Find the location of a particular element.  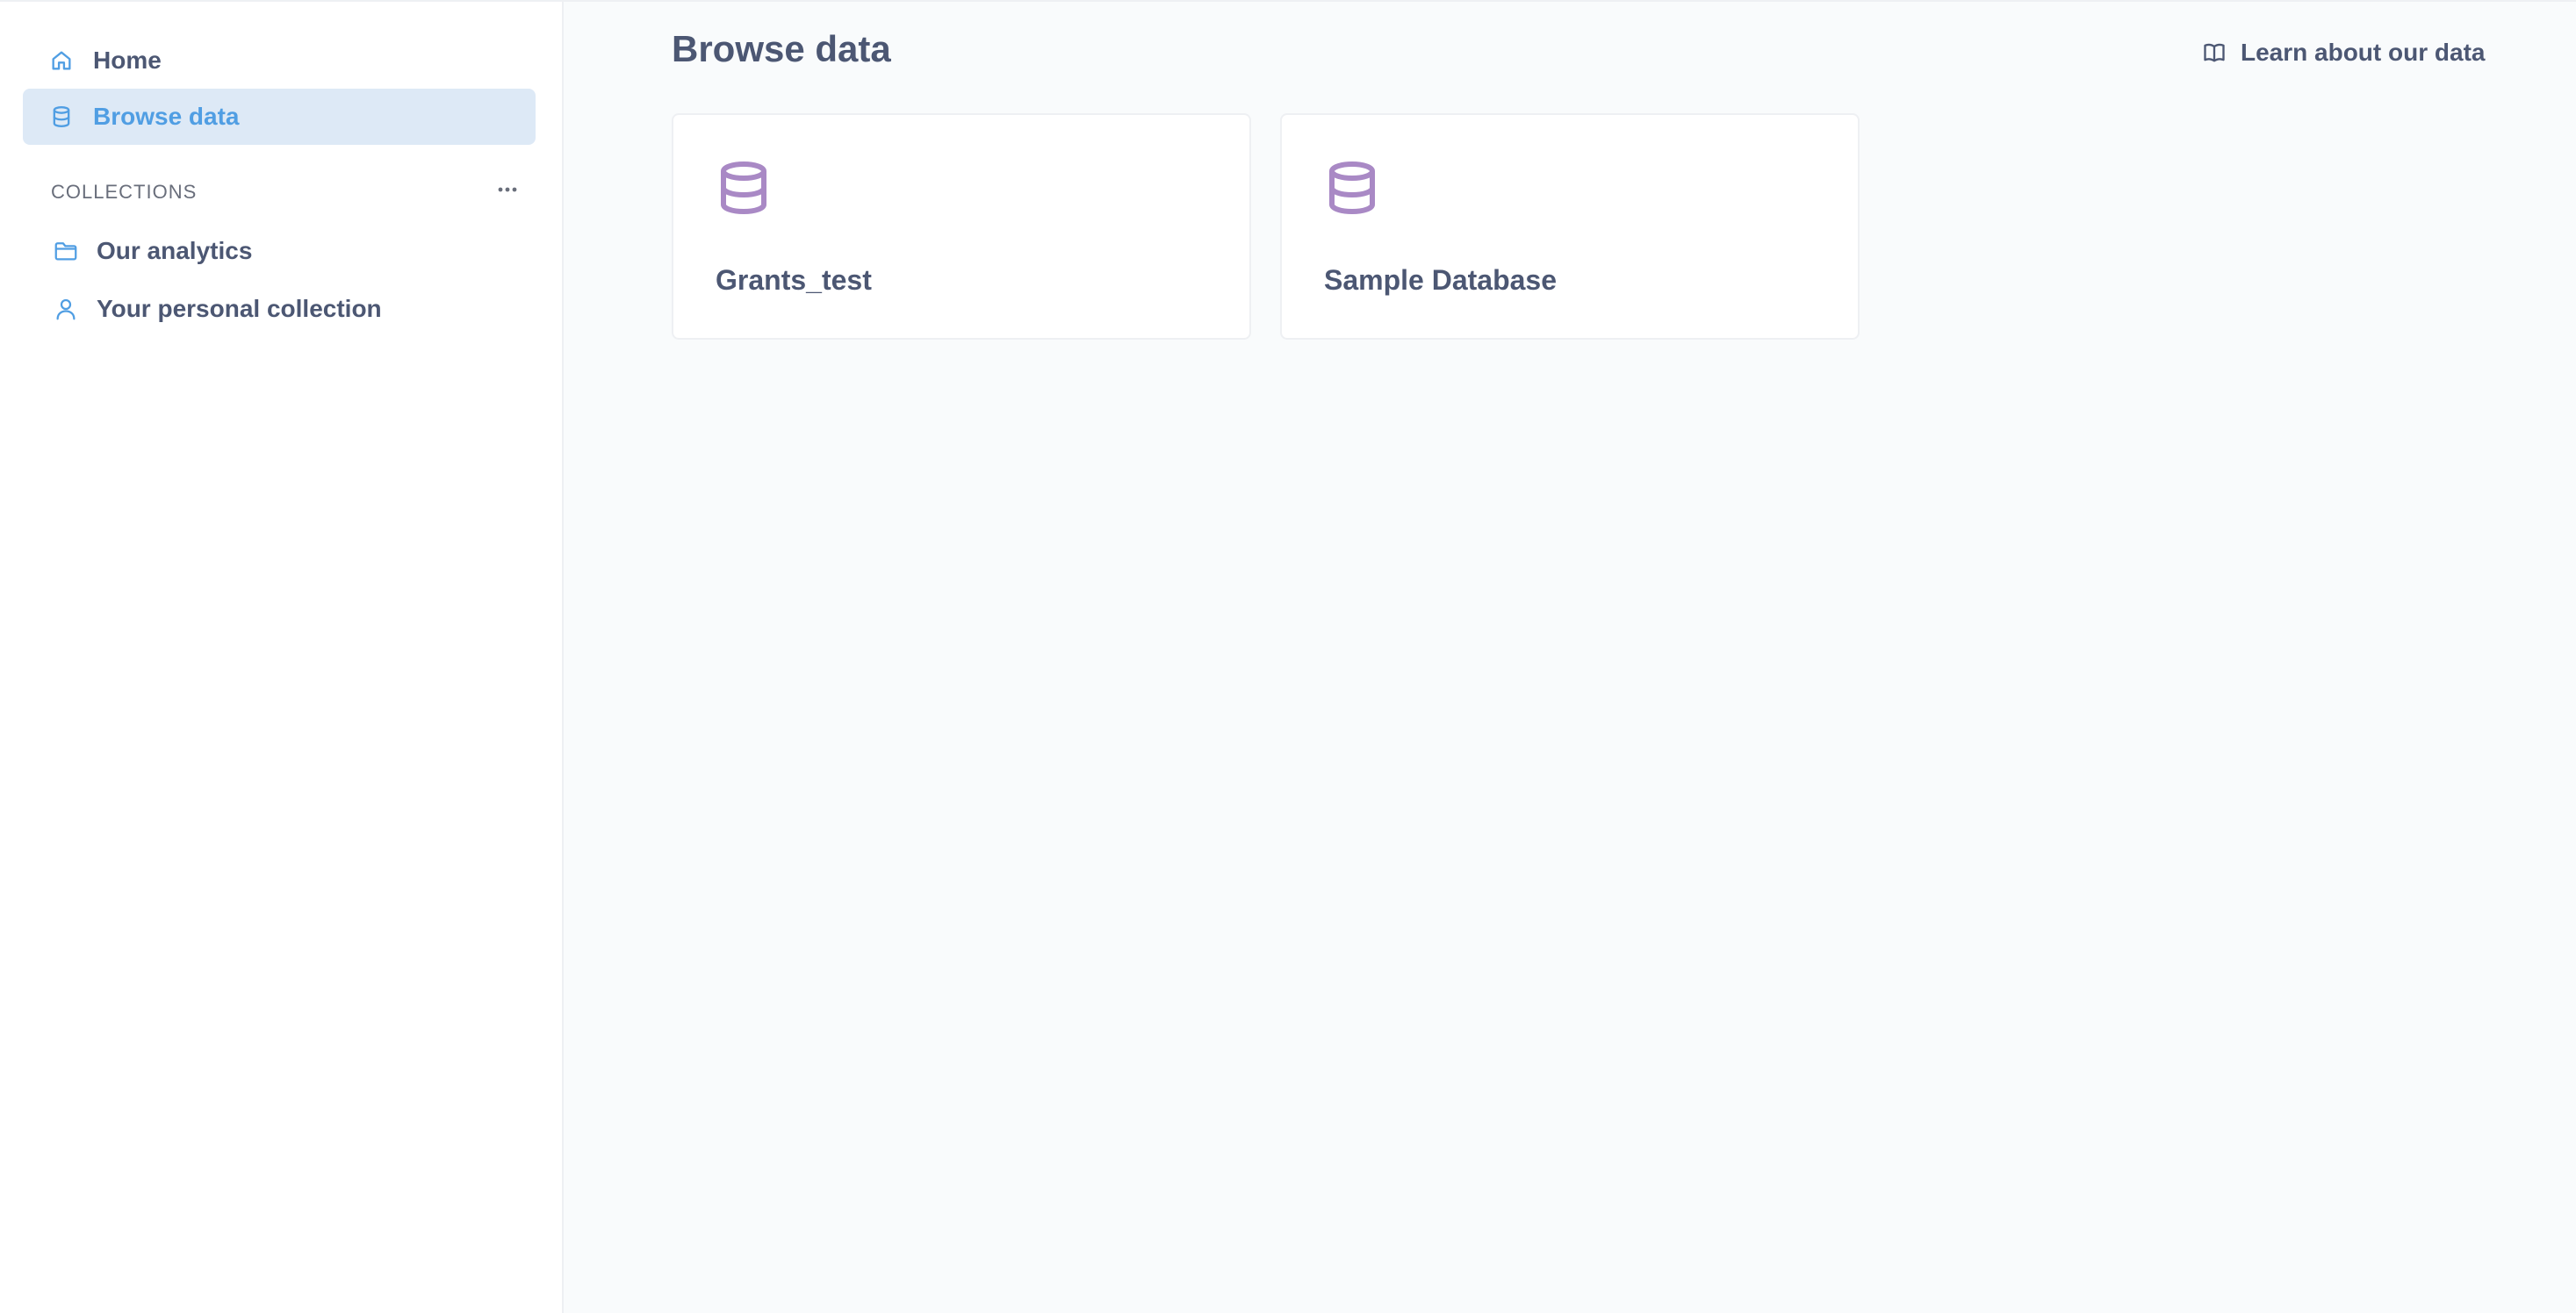

collection-item-label: Your personal collection is located at coordinates (239, 309).